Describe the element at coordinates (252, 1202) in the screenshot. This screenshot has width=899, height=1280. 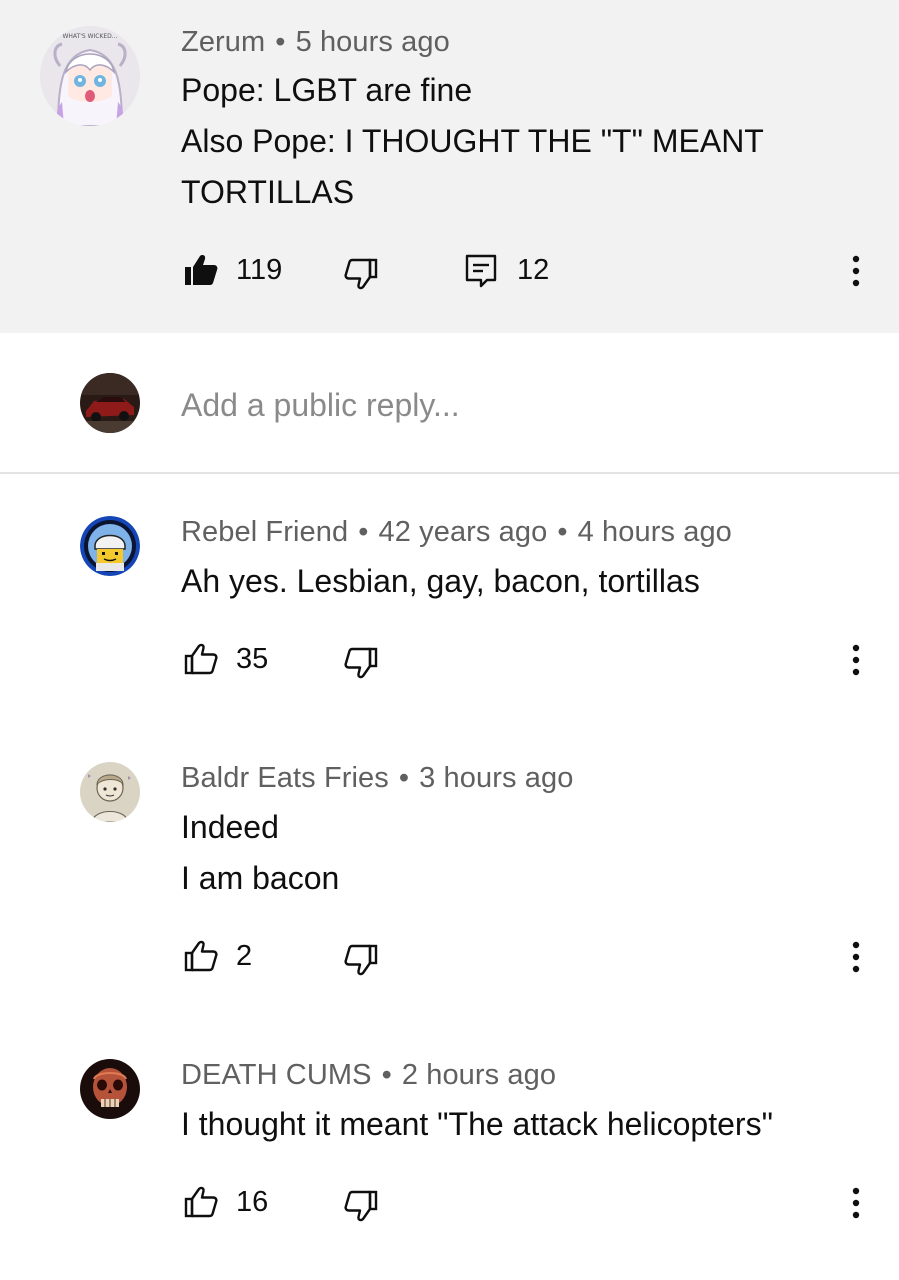
I see `like-count: 16` at that location.